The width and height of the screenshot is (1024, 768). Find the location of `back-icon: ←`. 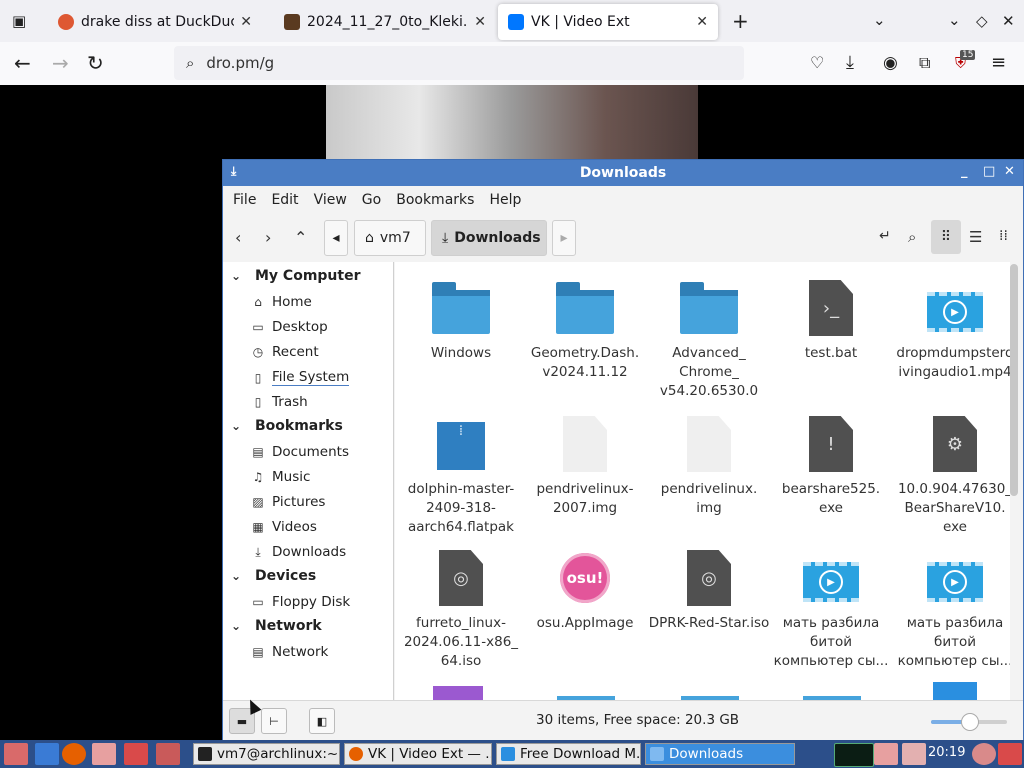

back-icon: ← is located at coordinates (22, 63).